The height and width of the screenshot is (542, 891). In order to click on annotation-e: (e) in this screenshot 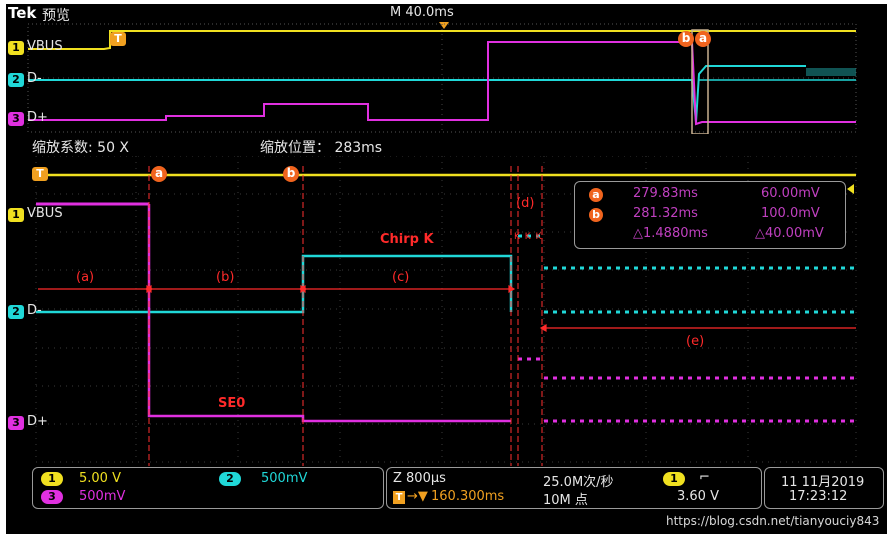, I will do `click(695, 341)`.